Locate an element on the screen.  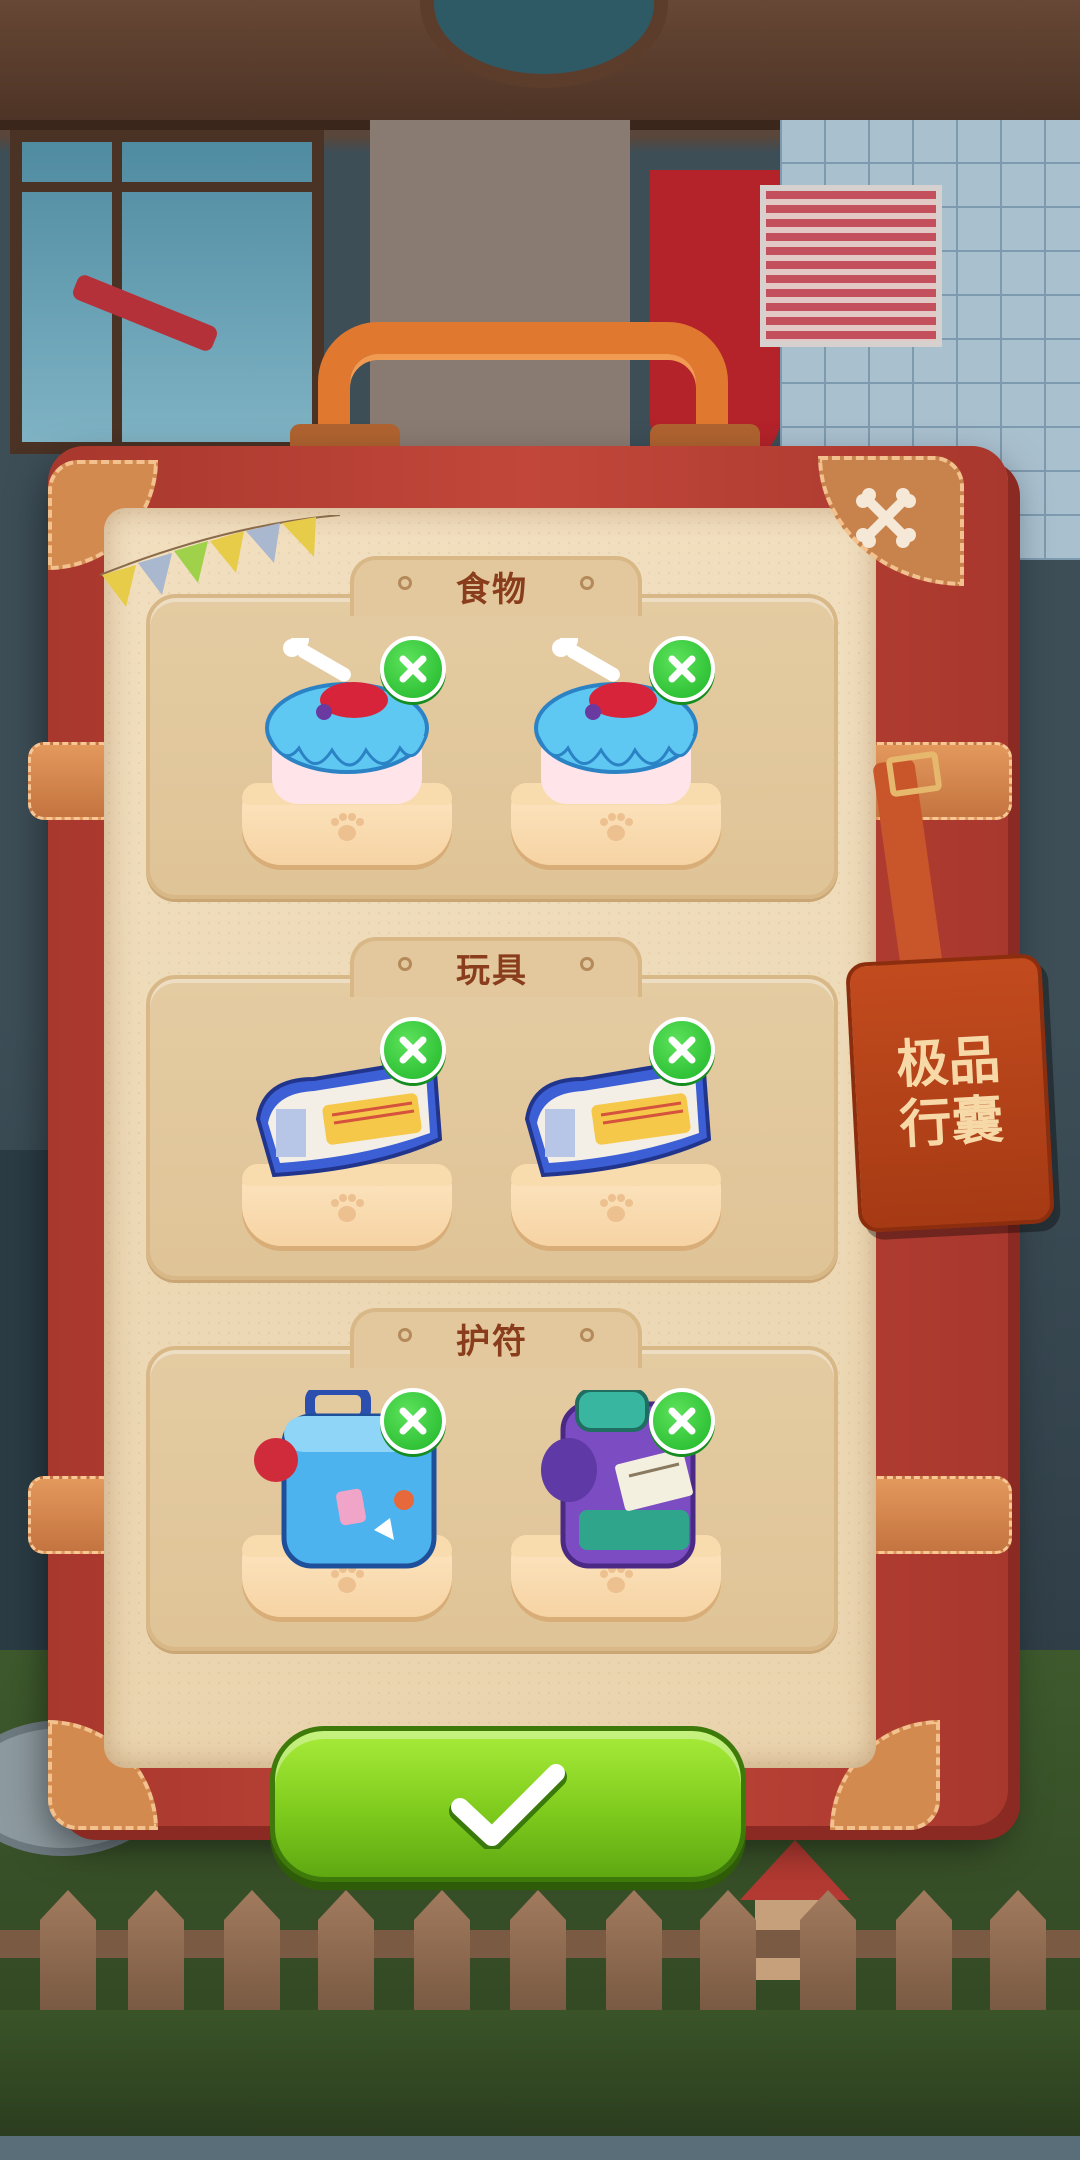
bottom-strip is located at coordinates (540, 2148).